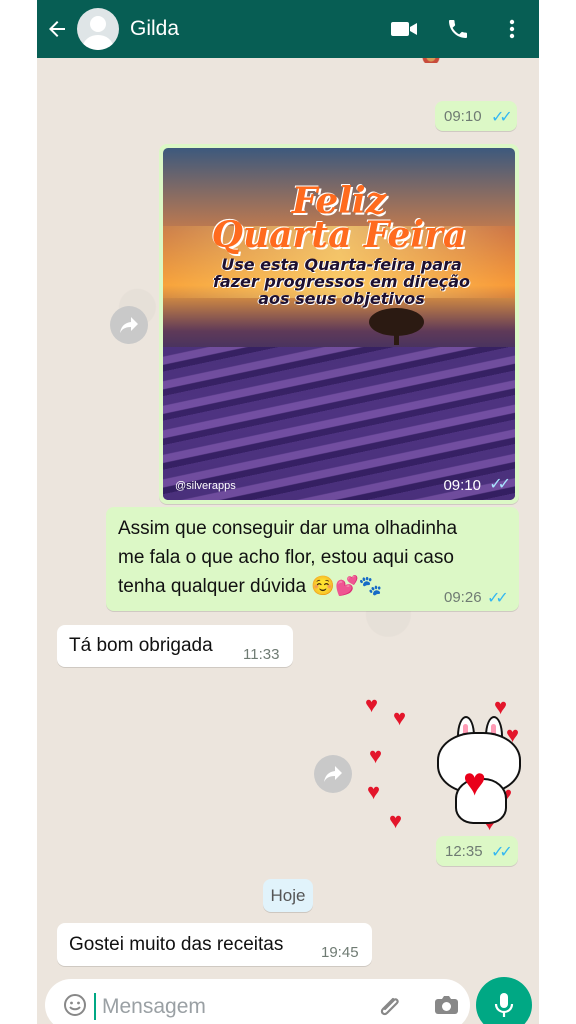  I want to click on video-icon, so click(404, 29).